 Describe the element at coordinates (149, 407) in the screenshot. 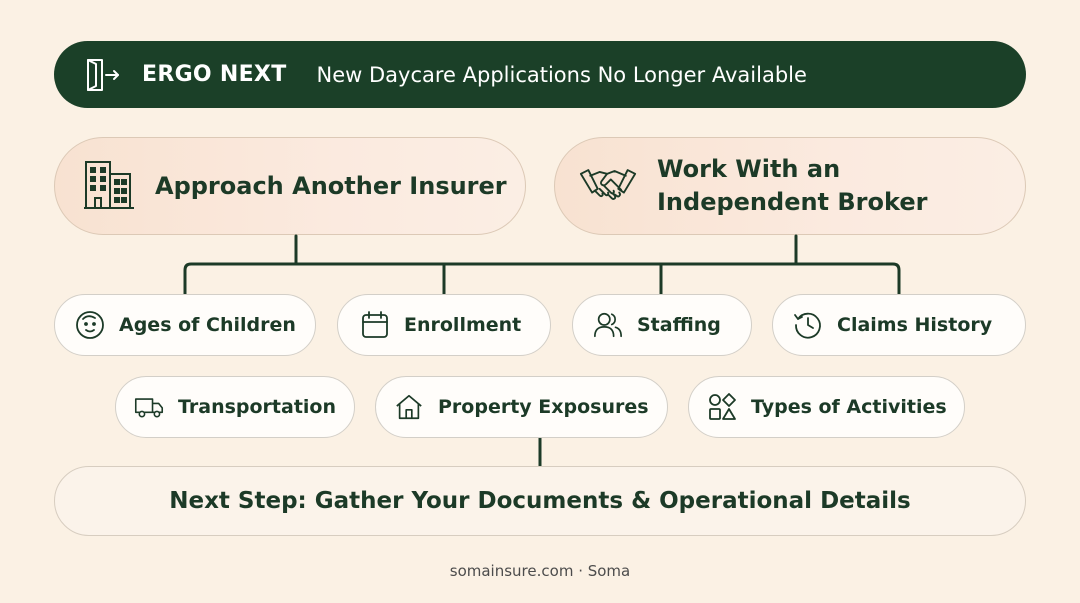

I see `truck-icon` at that location.